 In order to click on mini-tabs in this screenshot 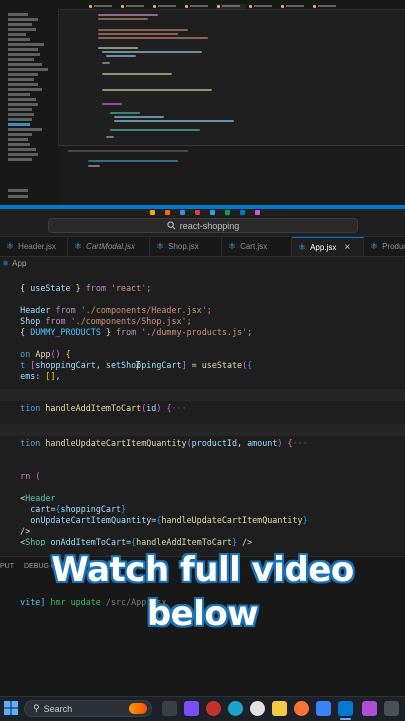, I will do `click(231, 5)`.